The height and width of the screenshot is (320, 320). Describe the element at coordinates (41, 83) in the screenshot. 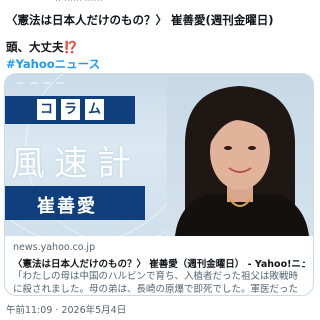

I see `image-top-fragment: ─ ─ ─ ─` at that location.